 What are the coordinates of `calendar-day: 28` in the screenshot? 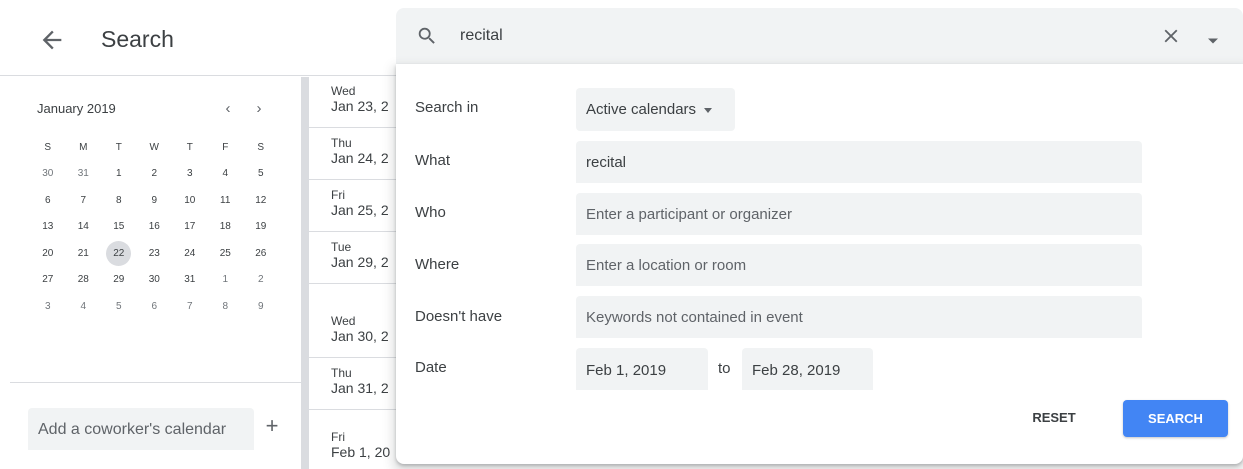 It's located at (84, 280).